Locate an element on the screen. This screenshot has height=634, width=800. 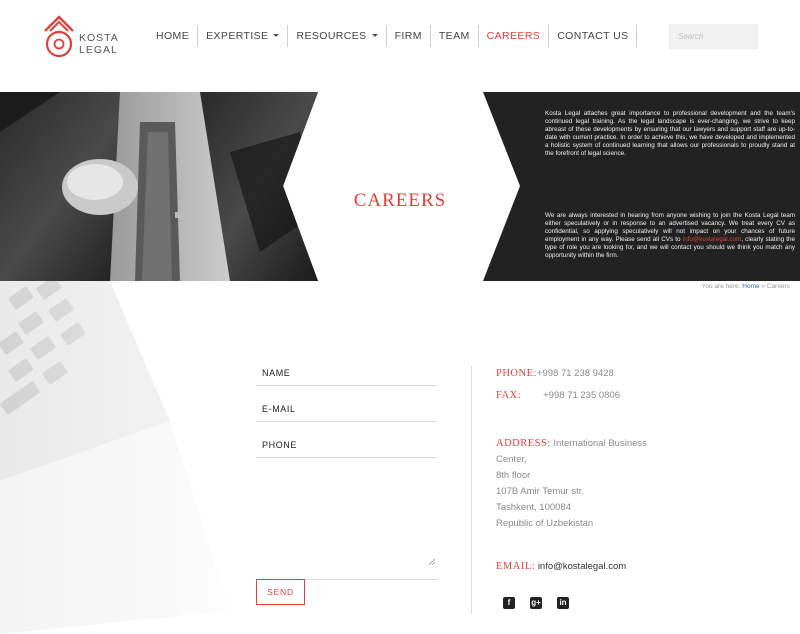
site-logo: KOSTA LEGAL is located at coordinates (82, 37).